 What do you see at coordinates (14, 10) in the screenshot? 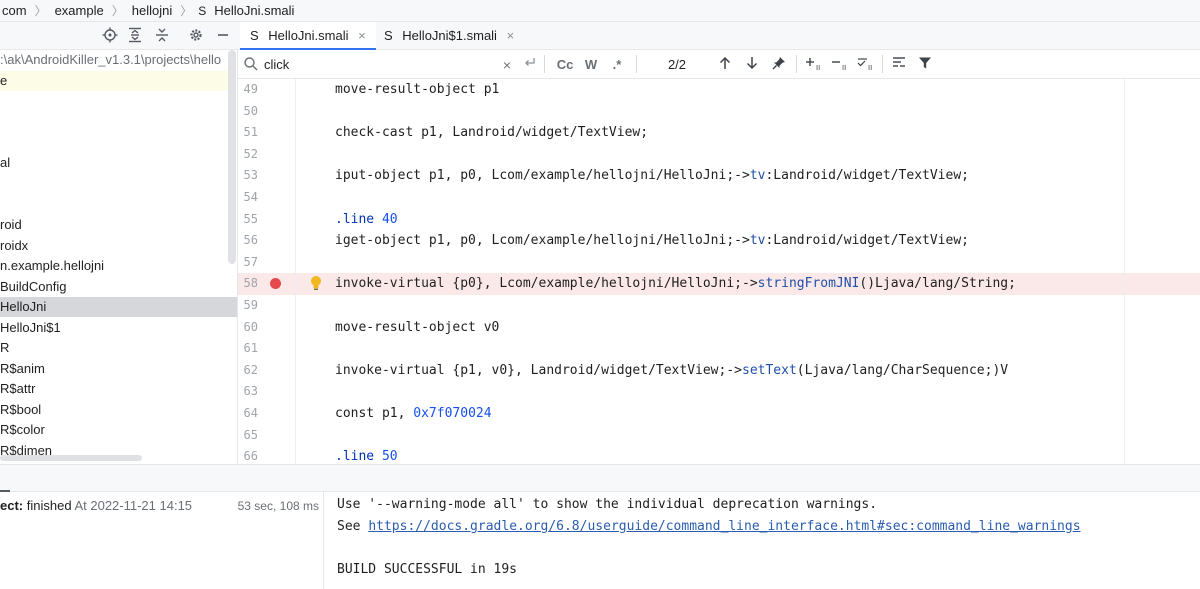
I see `breadcrumb-item: com` at bounding box center [14, 10].